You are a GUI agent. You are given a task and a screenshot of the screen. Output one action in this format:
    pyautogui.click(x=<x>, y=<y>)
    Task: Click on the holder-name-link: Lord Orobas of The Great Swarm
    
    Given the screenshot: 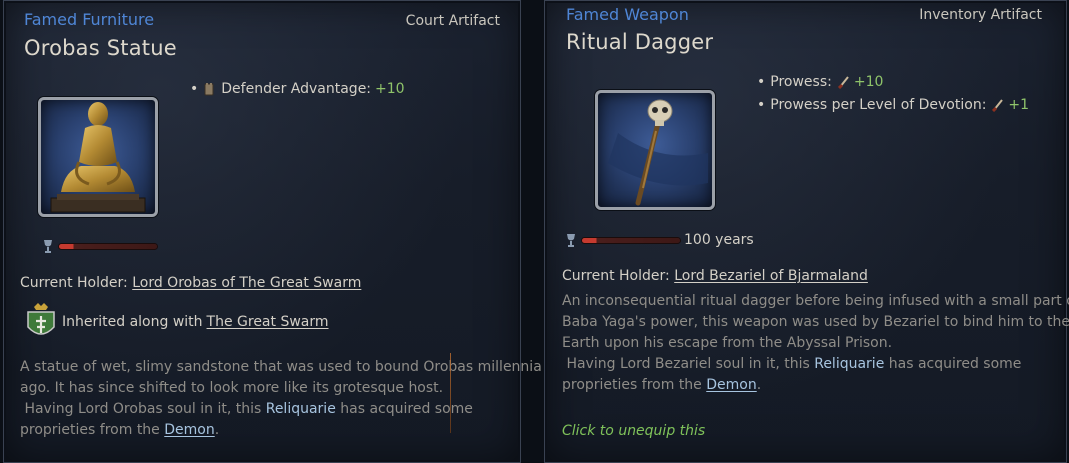 What is the action you would take?
    pyautogui.click(x=246, y=283)
    